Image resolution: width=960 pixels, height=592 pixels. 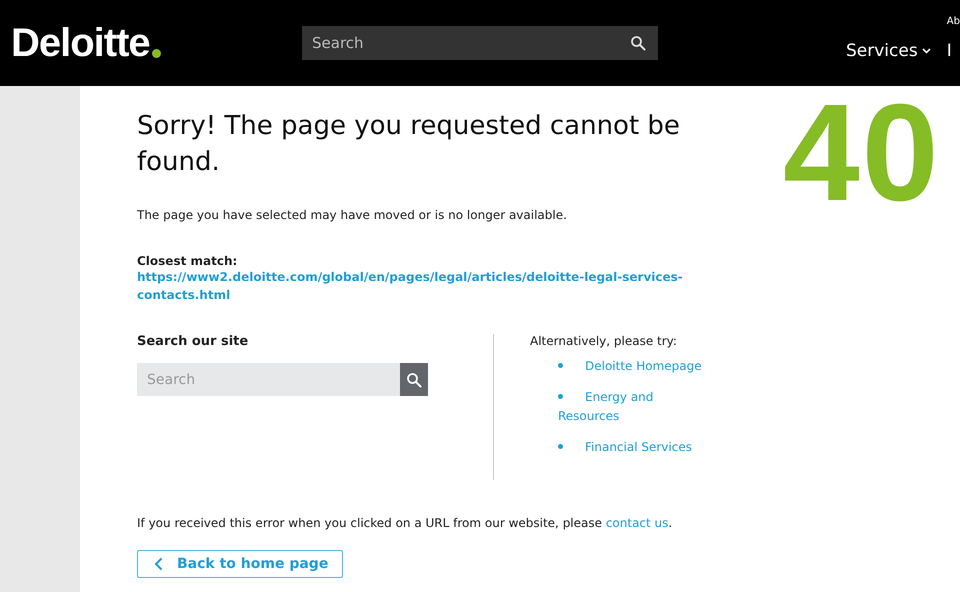 What do you see at coordinates (861, 153) in the screenshot?
I see `error-code: 40` at bounding box center [861, 153].